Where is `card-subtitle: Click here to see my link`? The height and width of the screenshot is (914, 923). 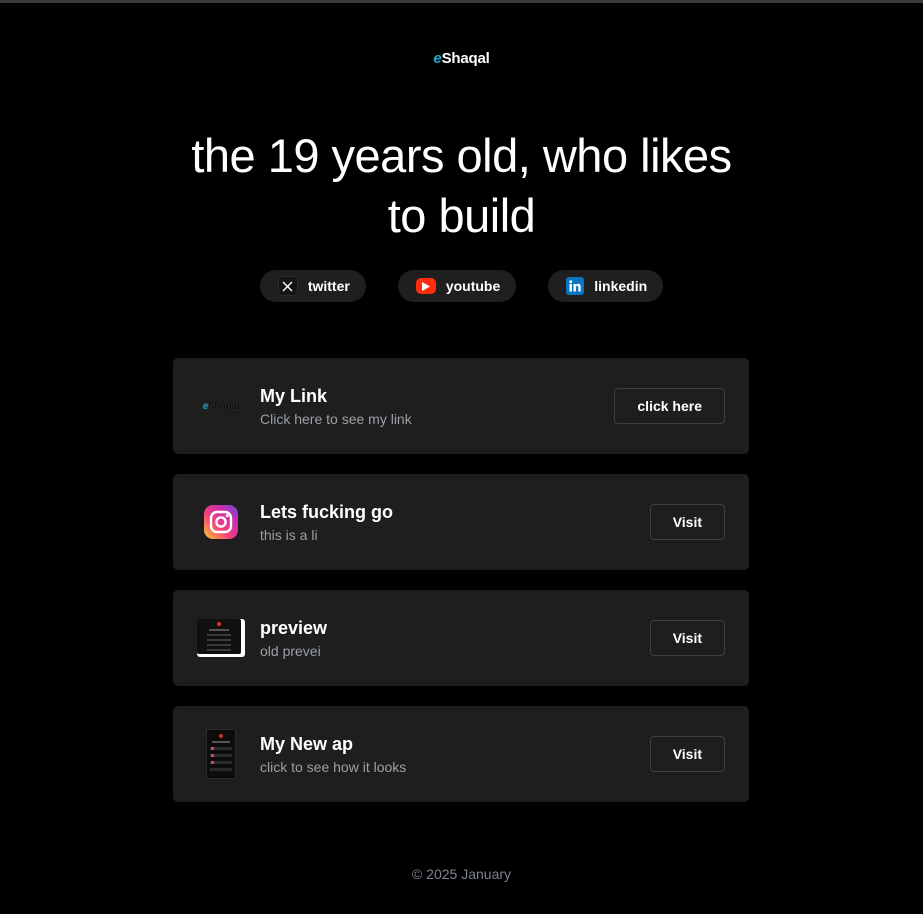 card-subtitle: Click here to see my link is located at coordinates (336, 419).